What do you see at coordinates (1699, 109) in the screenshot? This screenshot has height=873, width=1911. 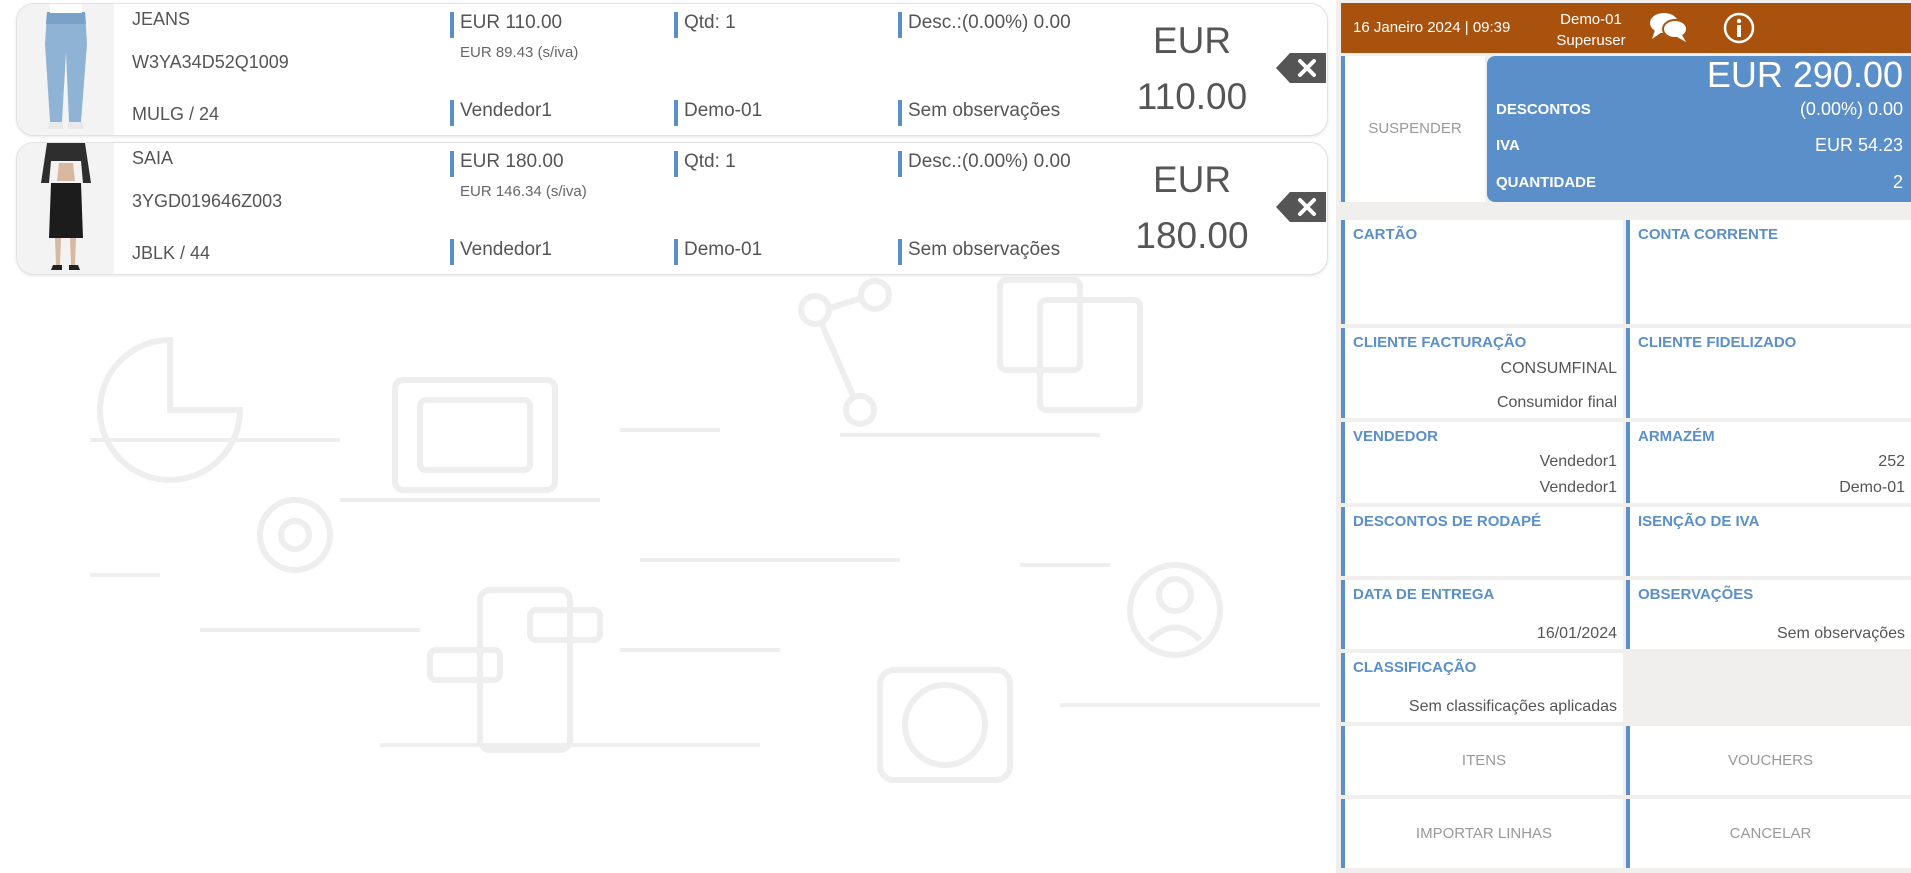 I see `summary-discounts: DESCONTOS (0.00%) 0.00` at bounding box center [1699, 109].